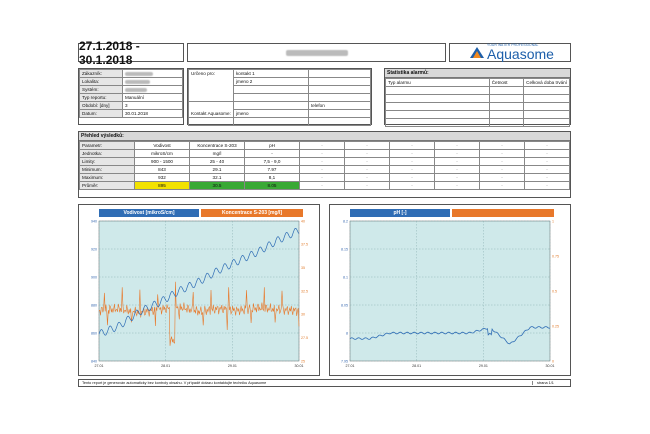  I want to click on y-tick-left: 860, so click(94, 333).